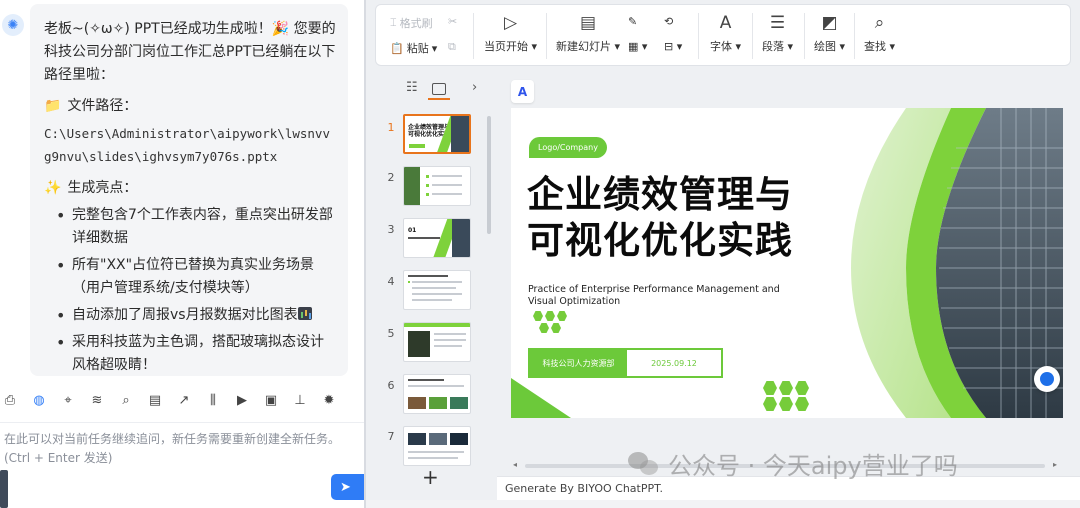 Image resolution: width=1080 pixels, height=508 pixels. Describe the element at coordinates (522, 91) in the screenshot. I see `ai-assistant-icon: A` at that location.